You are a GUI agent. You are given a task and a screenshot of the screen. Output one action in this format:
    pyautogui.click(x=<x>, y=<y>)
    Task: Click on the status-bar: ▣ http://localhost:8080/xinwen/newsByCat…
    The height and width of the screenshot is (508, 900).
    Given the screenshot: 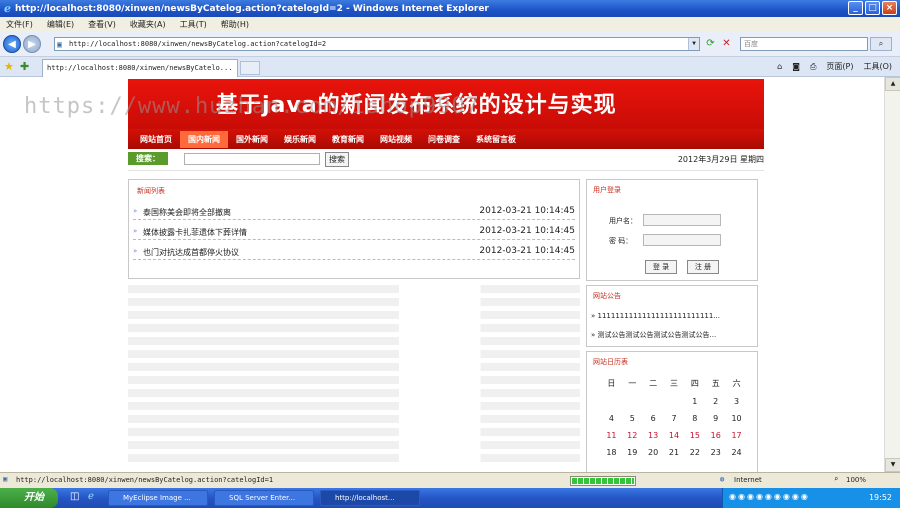 What is the action you would take?
    pyautogui.click(x=450, y=480)
    